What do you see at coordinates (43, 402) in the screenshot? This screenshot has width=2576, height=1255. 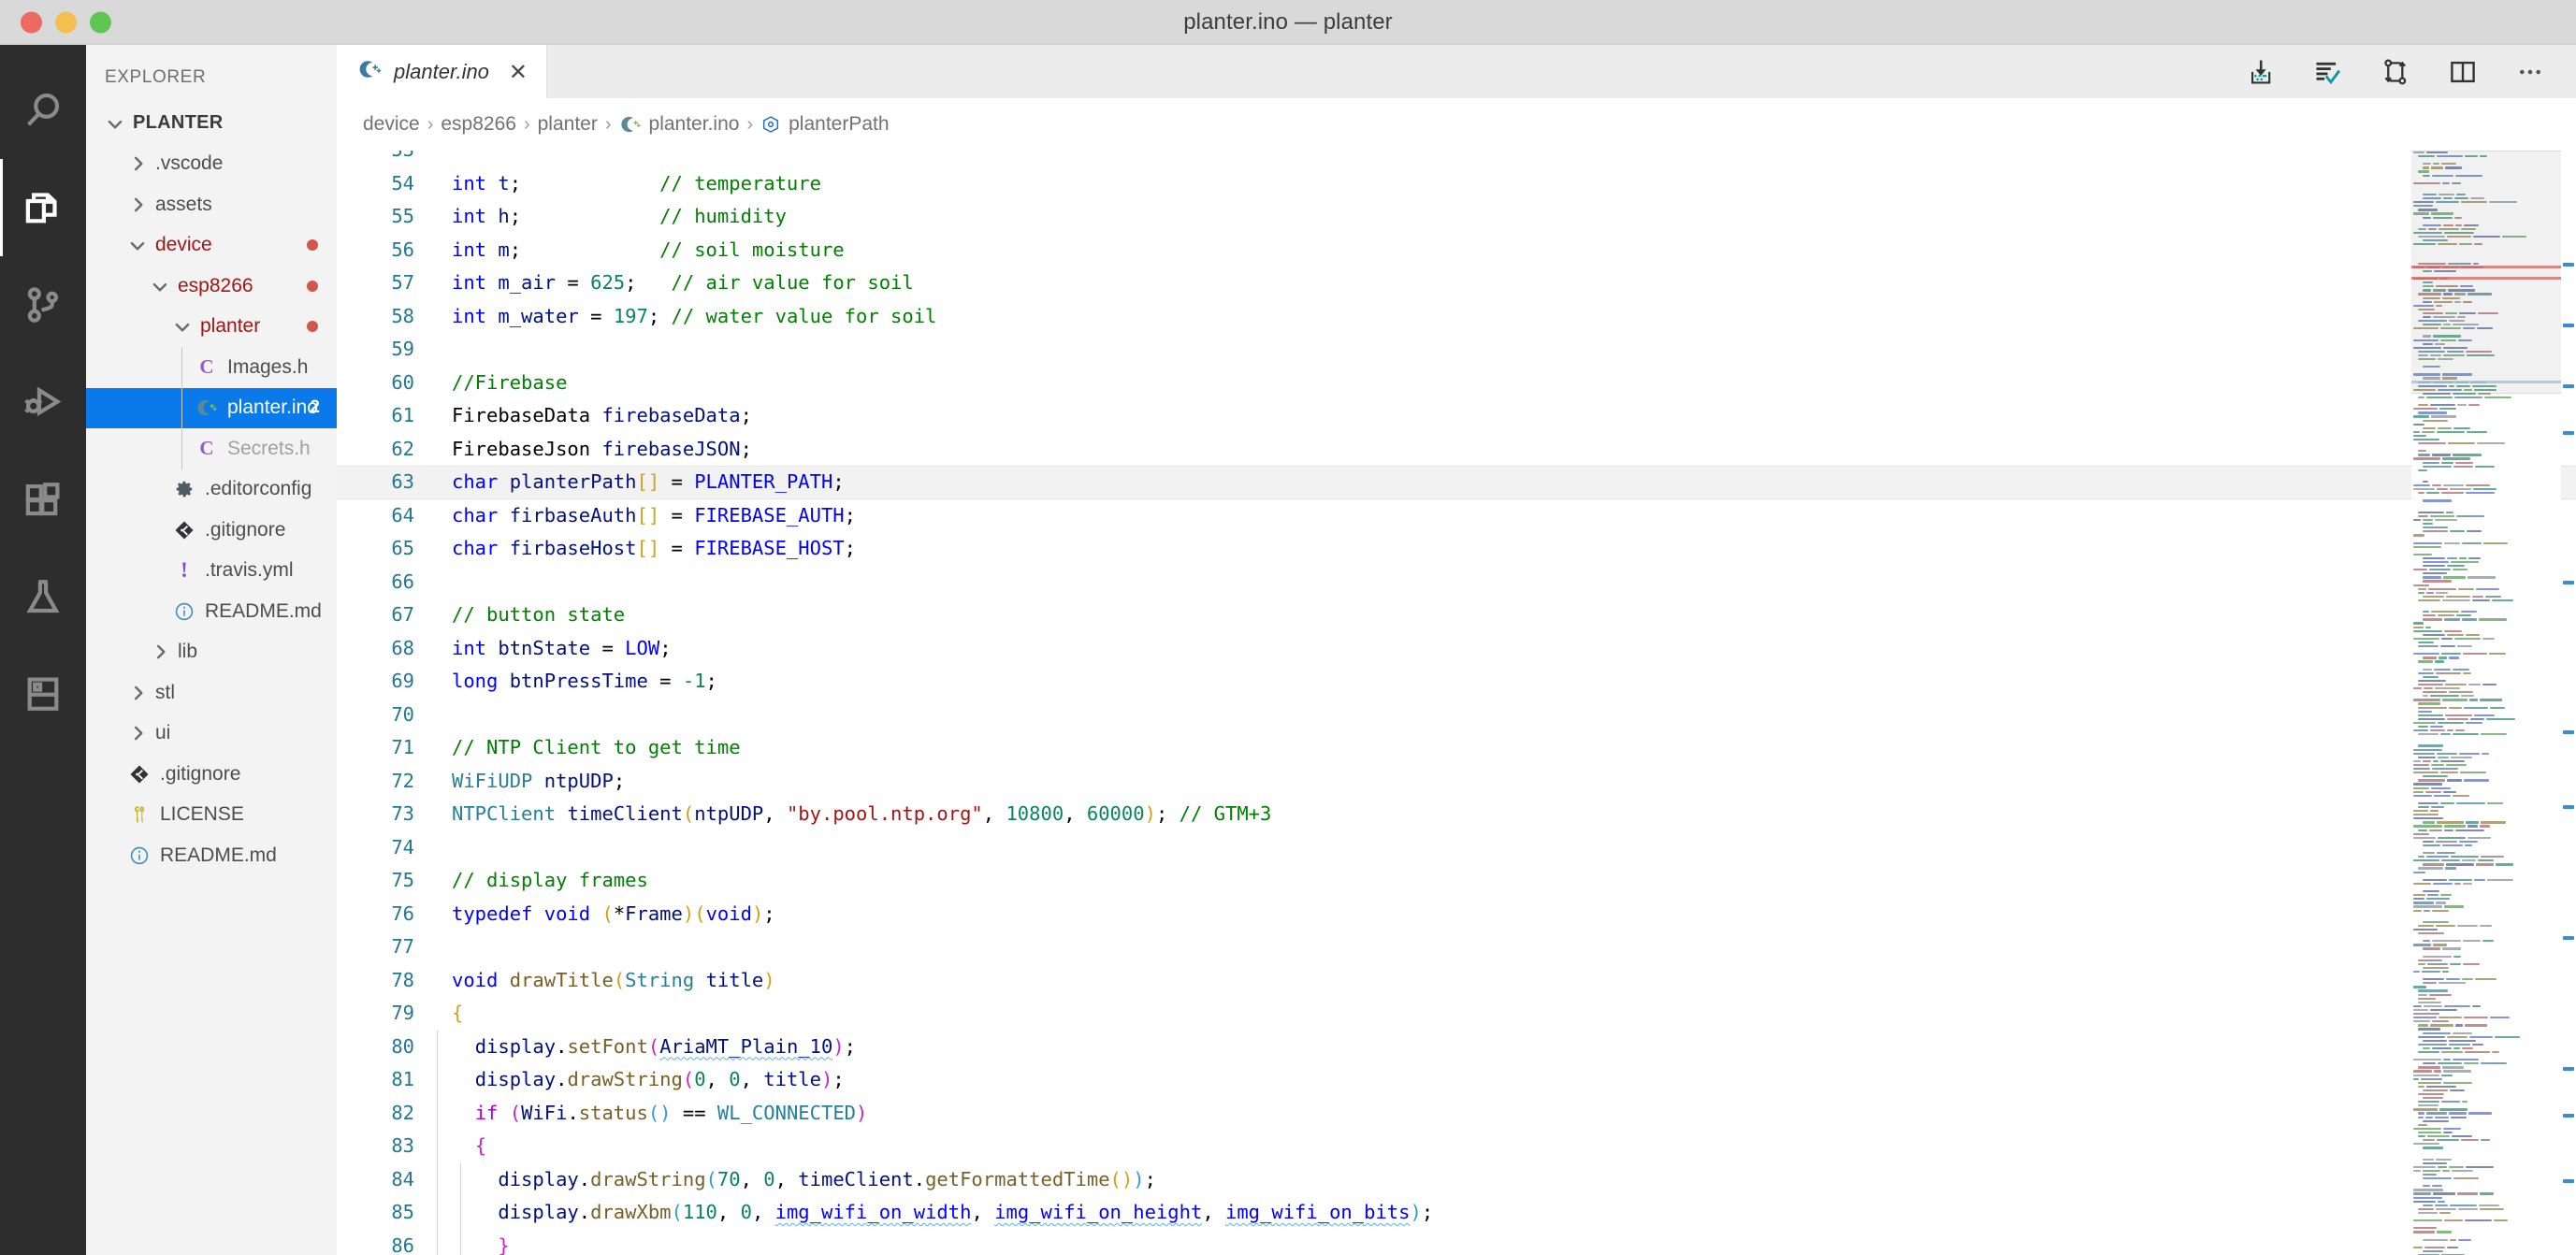 I see `activity-run-and-debug` at bounding box center [43, 402].